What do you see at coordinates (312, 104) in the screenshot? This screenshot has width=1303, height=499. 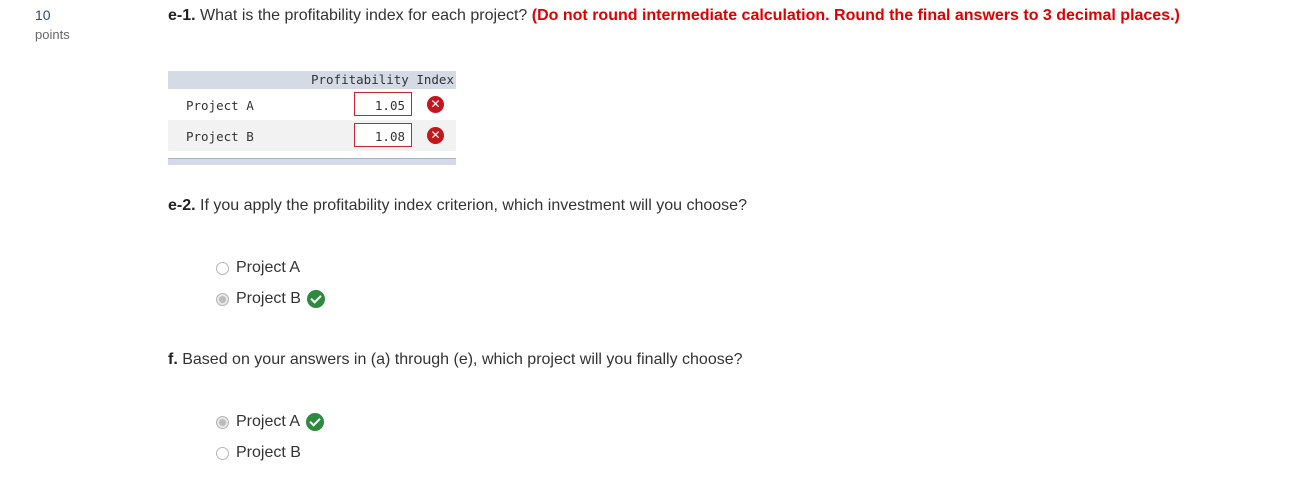 I see `table-row-project-a: Project A 1.05 ✕` at bounding box center [312, 104].